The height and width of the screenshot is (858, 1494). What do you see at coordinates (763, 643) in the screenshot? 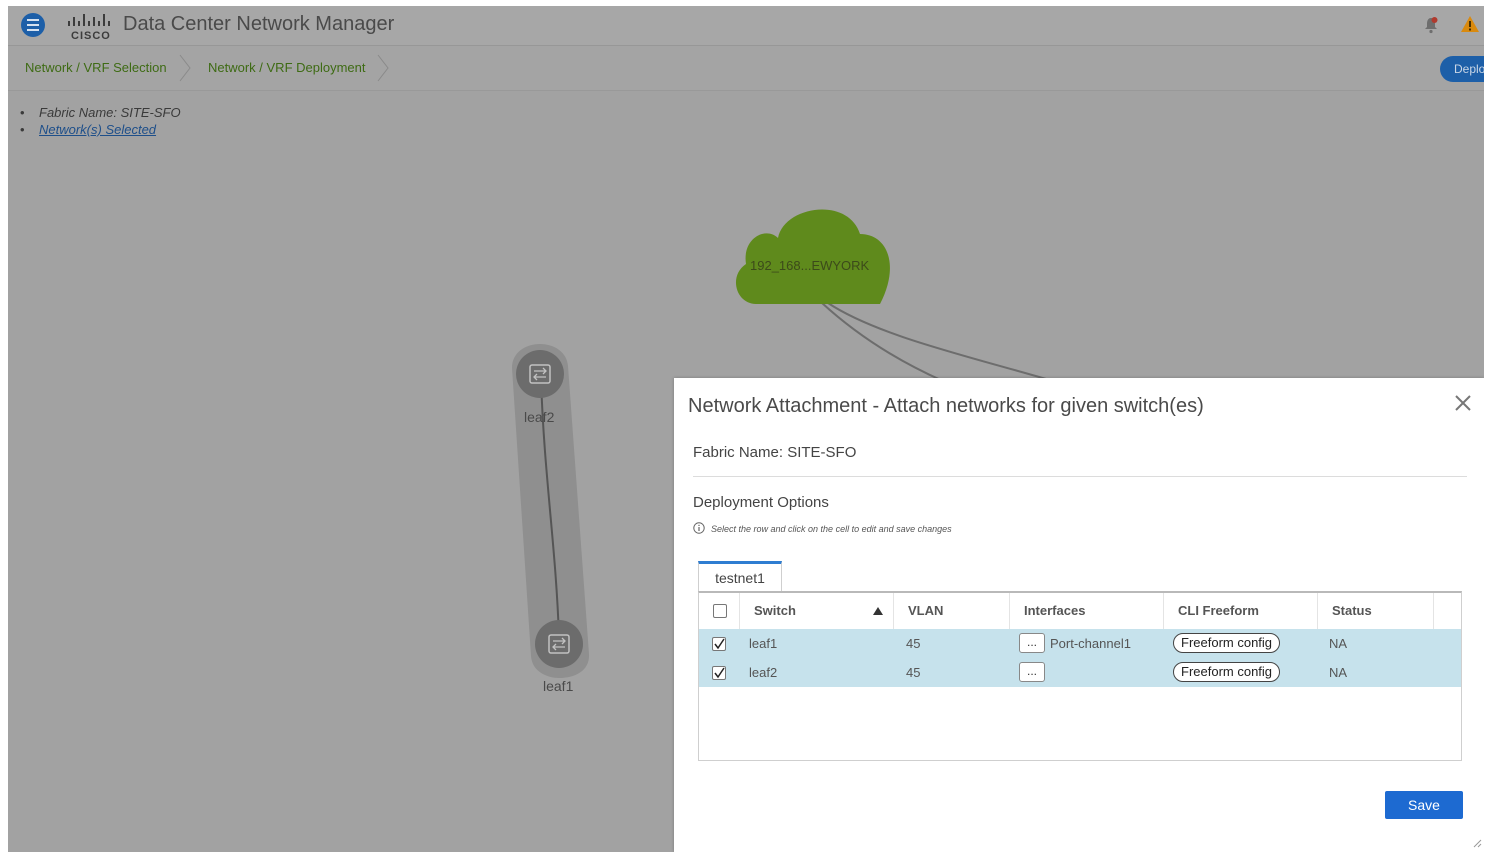
I see `cell-switch: leaf1` at bounding box center [763, 643].